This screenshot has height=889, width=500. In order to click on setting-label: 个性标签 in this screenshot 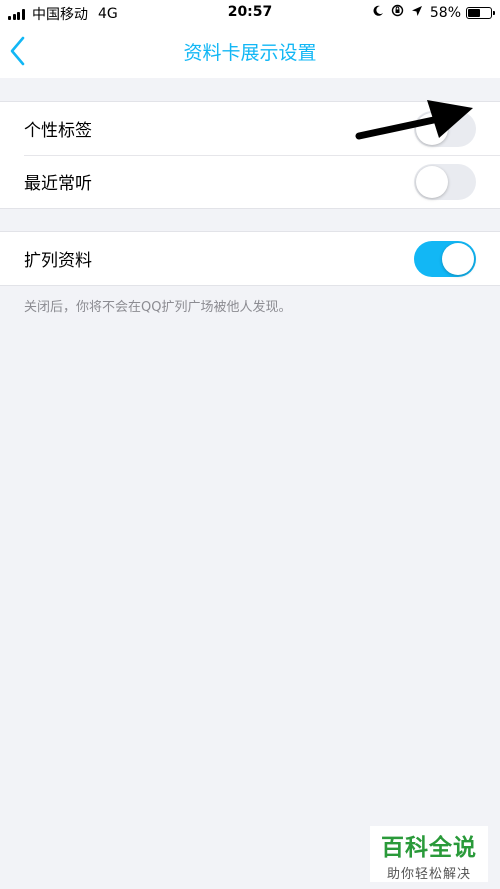, I will do `click(58, 131)`.